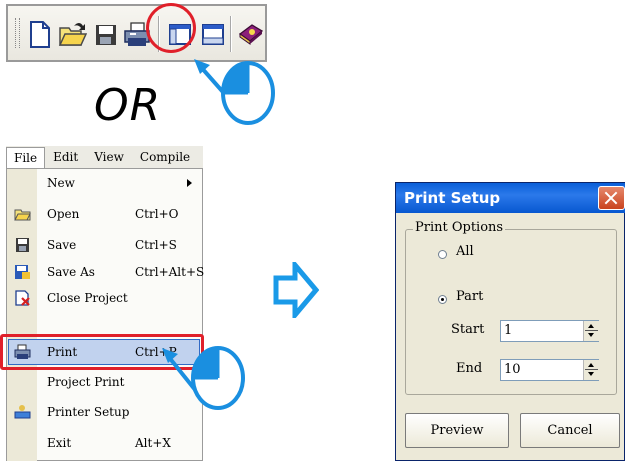  What do you see at coordinates (512, 369) in the screenshot?
I see `end-value: 10` at bounding box center [512, 369].